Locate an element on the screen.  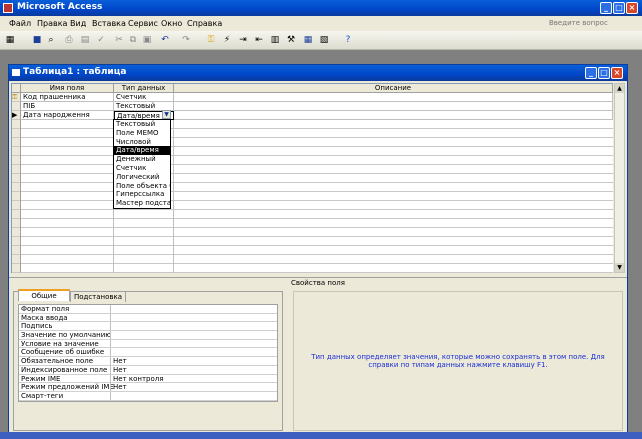
table-close-button: × is located at coordinates (617, 73).